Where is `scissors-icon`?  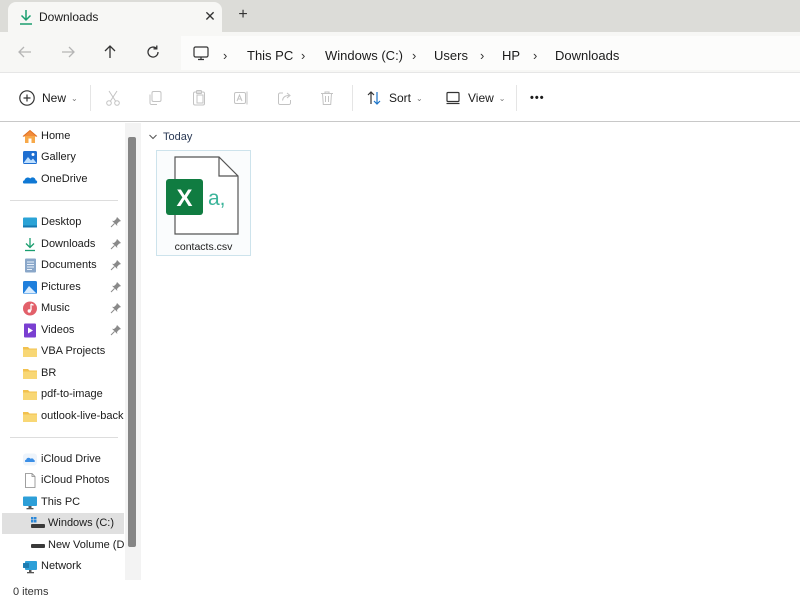 scissors-icon is located at coordinates (113, 98).